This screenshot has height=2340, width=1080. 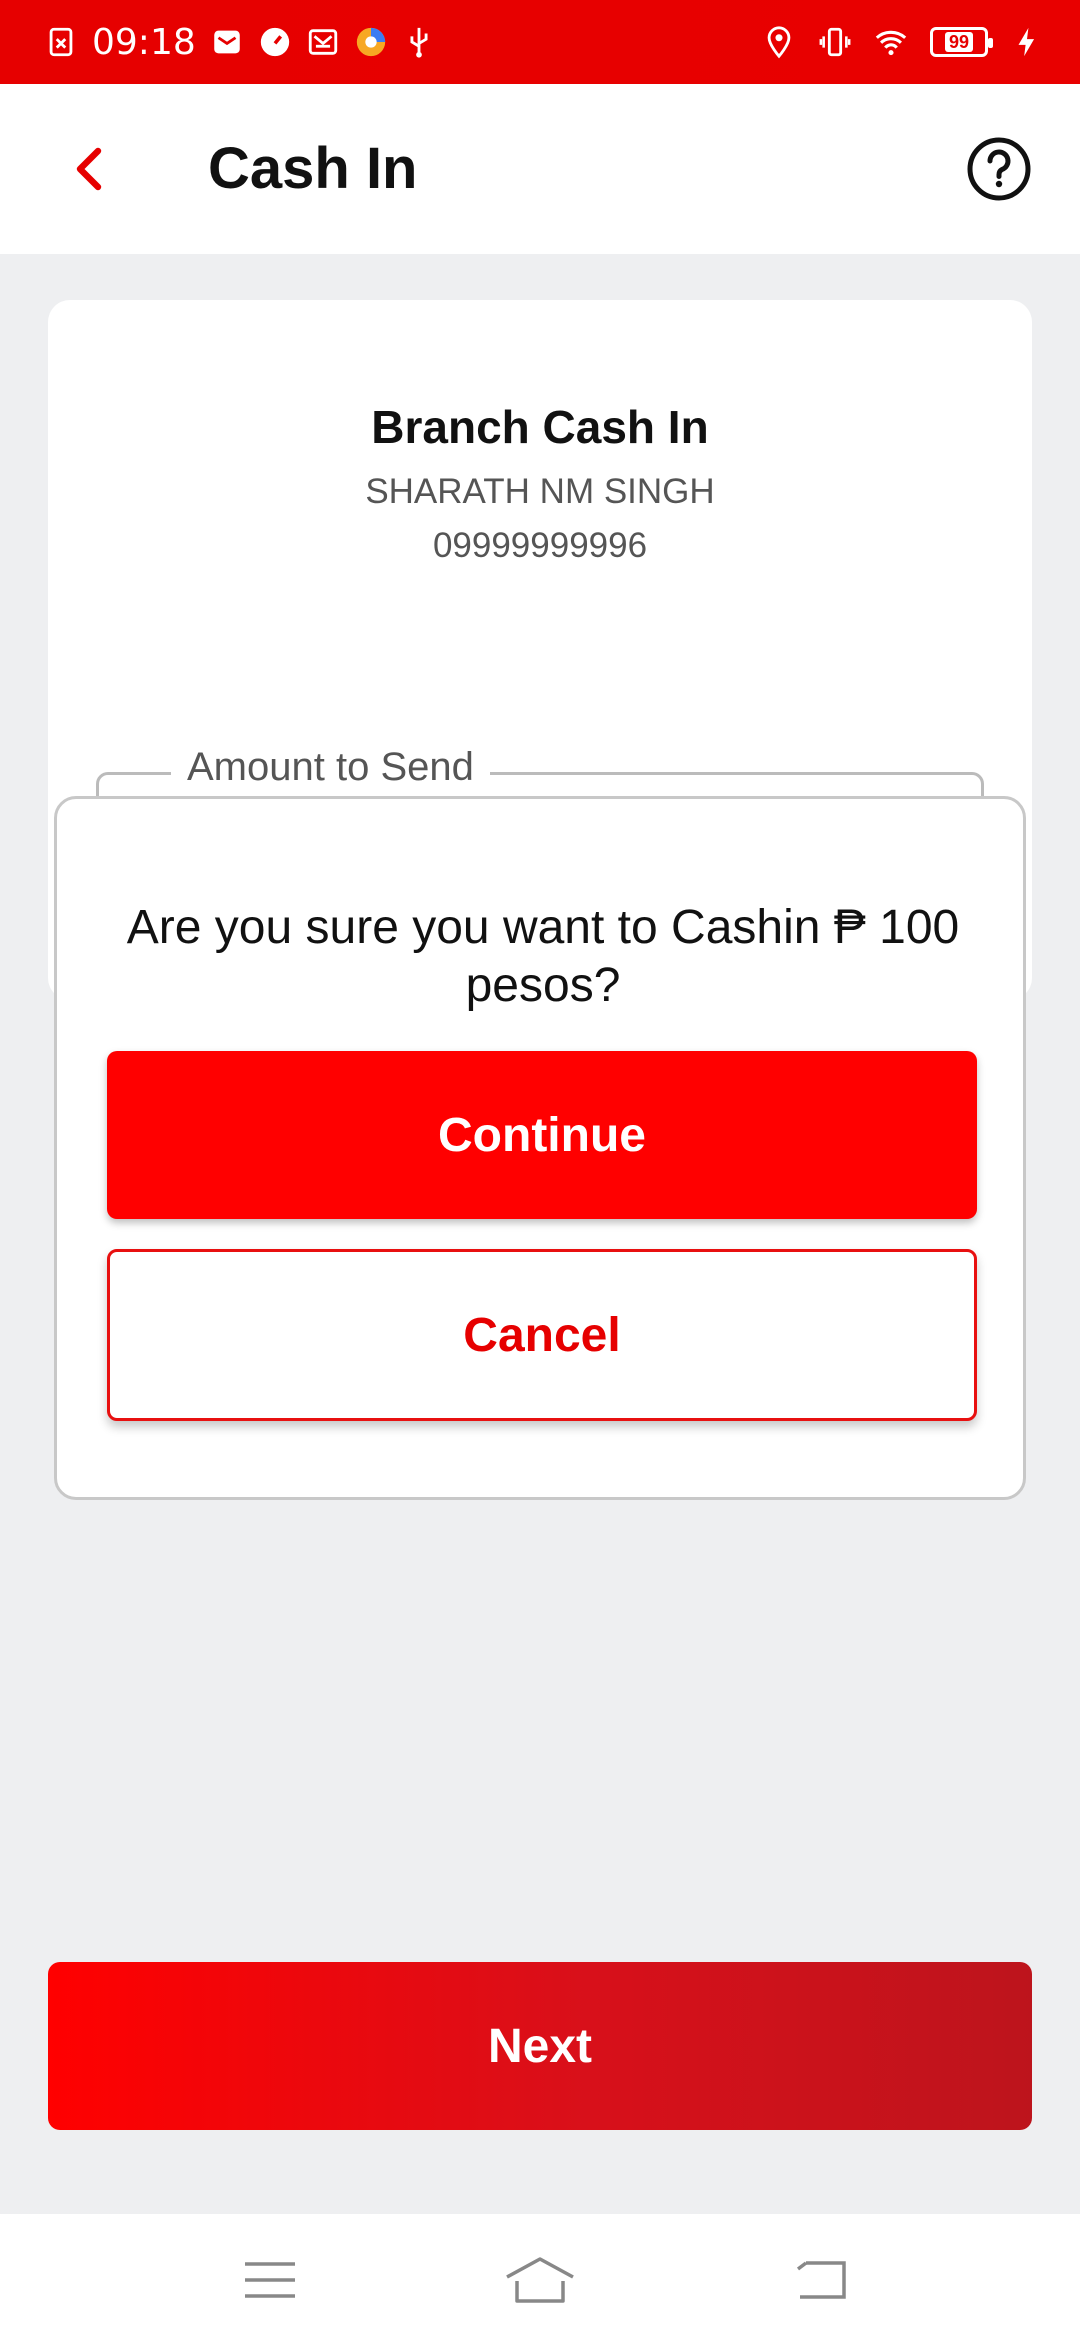 I want to click on location-icon, so click(x=779, y=42).